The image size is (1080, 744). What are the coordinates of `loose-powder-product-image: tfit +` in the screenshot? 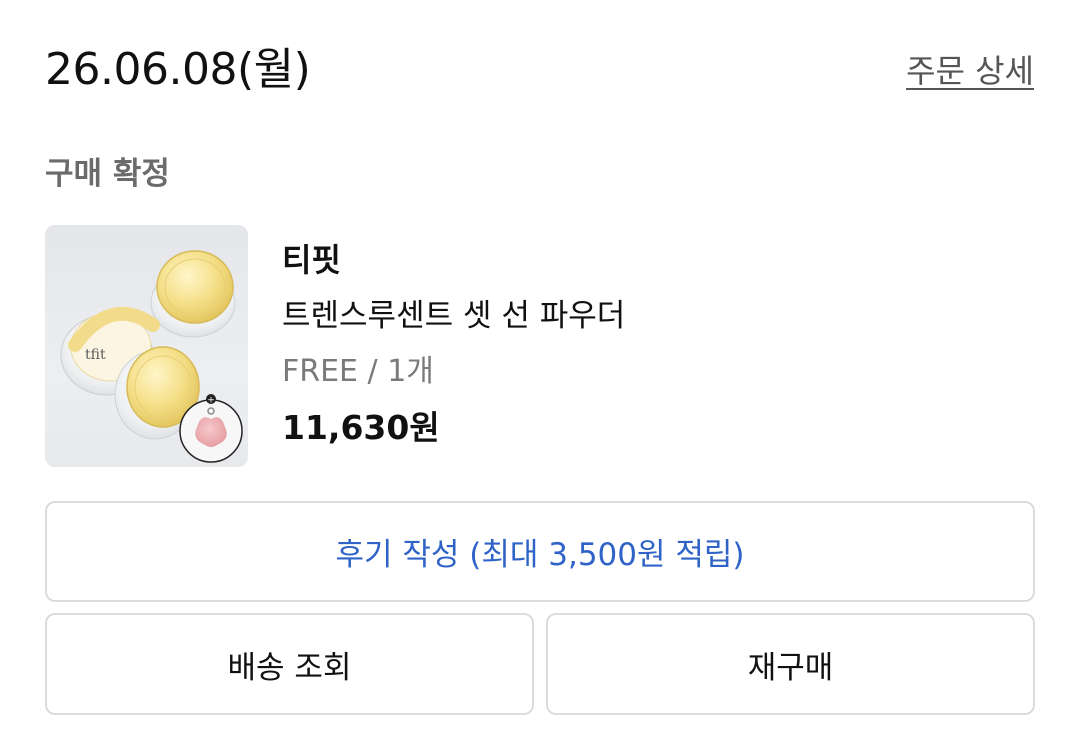 It's located at (151, 356).